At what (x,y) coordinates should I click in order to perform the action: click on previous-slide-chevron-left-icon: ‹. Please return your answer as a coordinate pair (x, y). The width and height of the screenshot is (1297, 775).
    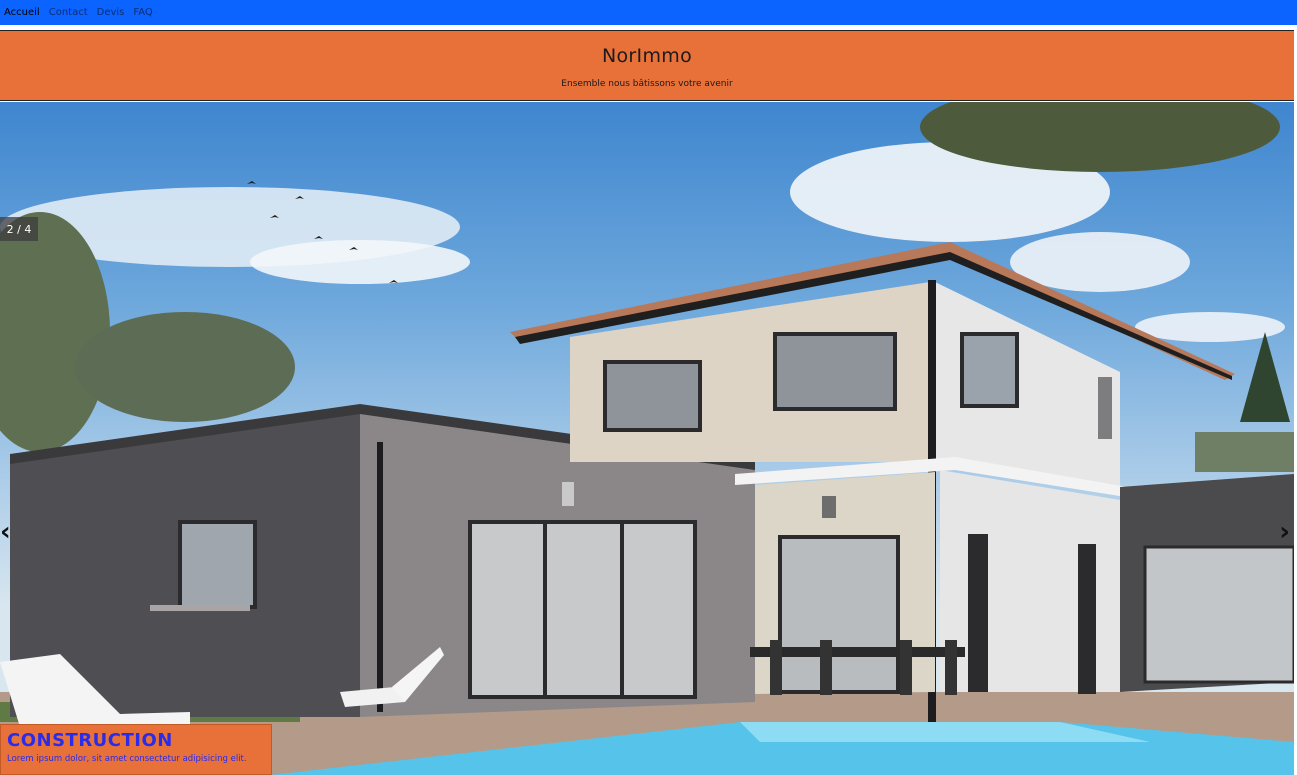
    Looking at the image, I should click on (5, 532).